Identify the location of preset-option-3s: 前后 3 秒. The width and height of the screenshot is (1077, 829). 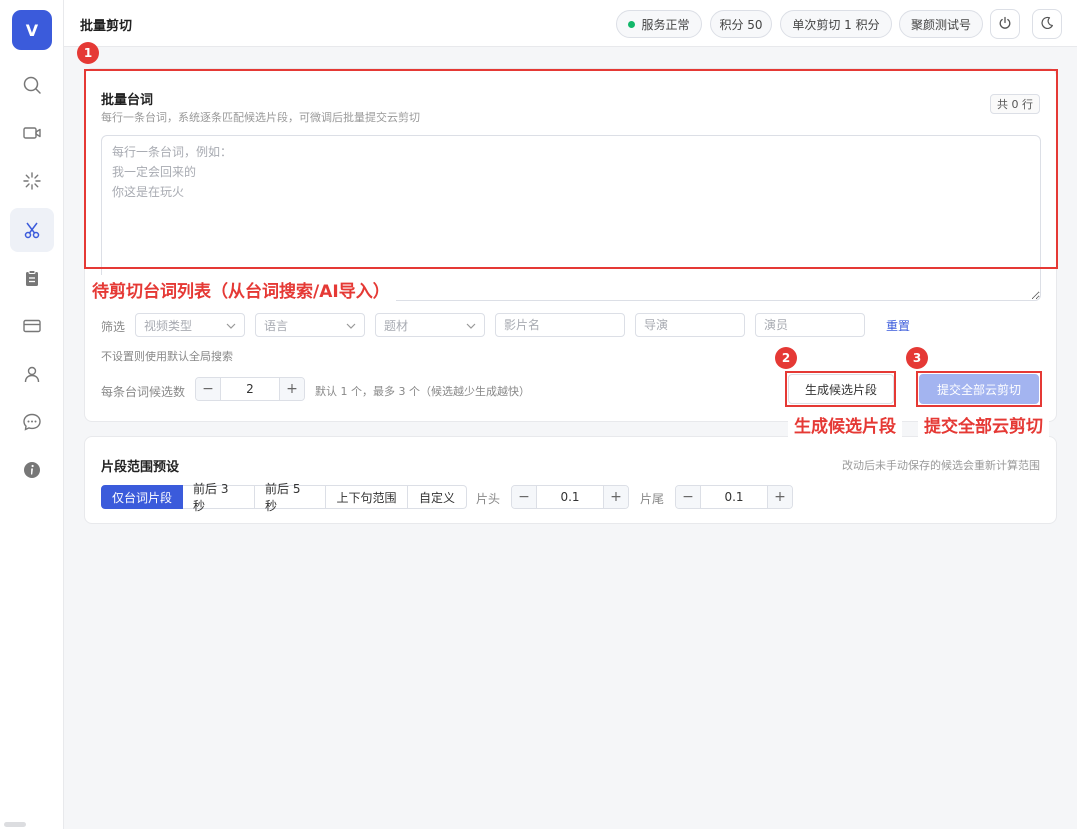
(219, 497).